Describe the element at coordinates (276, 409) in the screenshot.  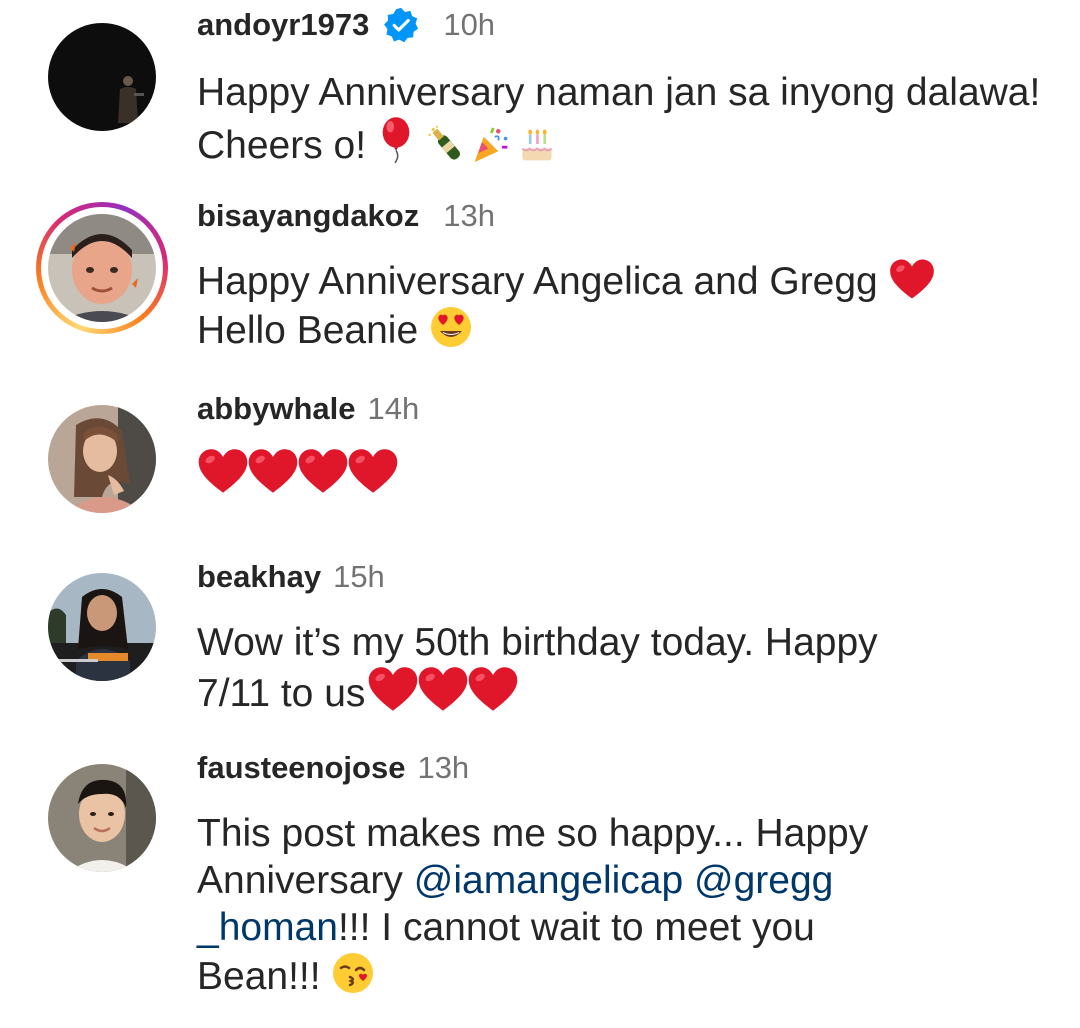
I see `username: abbywhale` at that location.